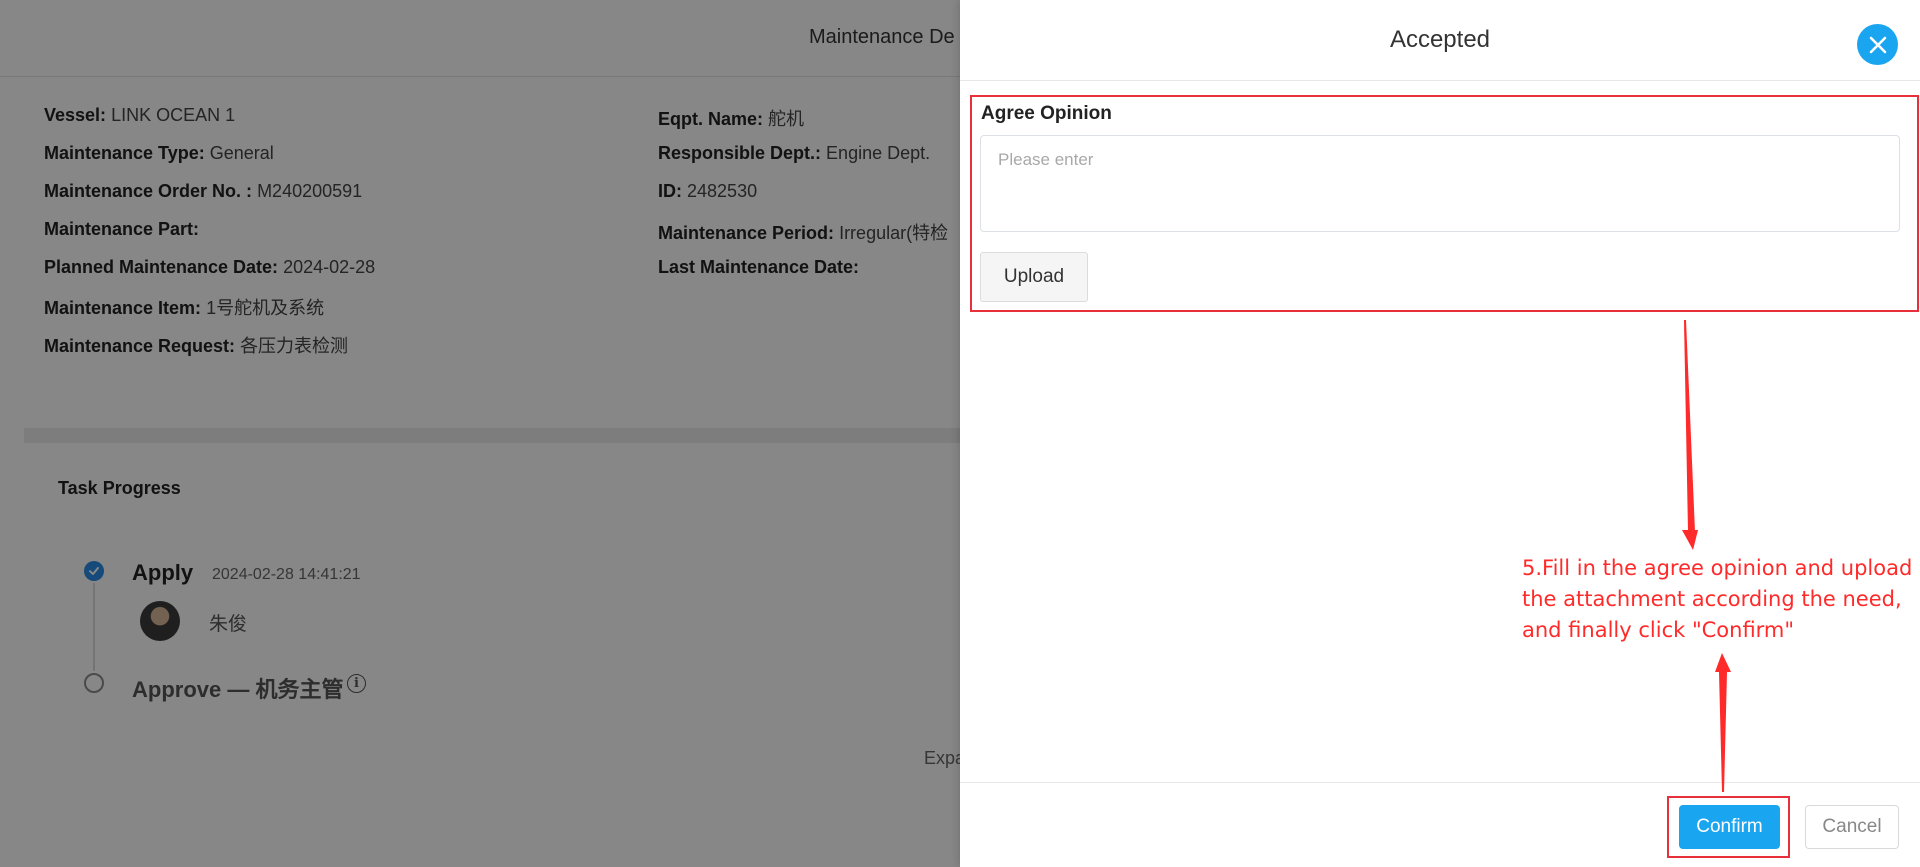 The image size is (1920, 867). I want to click on close-icon, so click(1877, 44).